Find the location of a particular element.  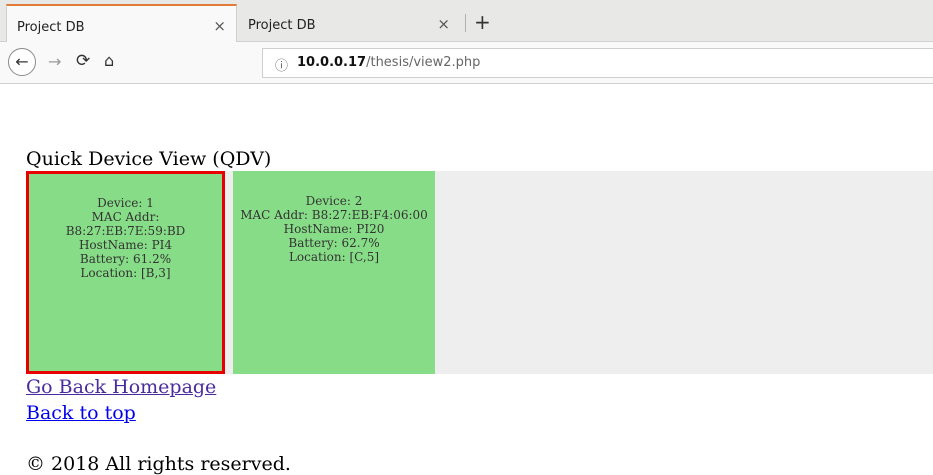

battery: Battery: 61.2% is located at coordinates (125, 259).